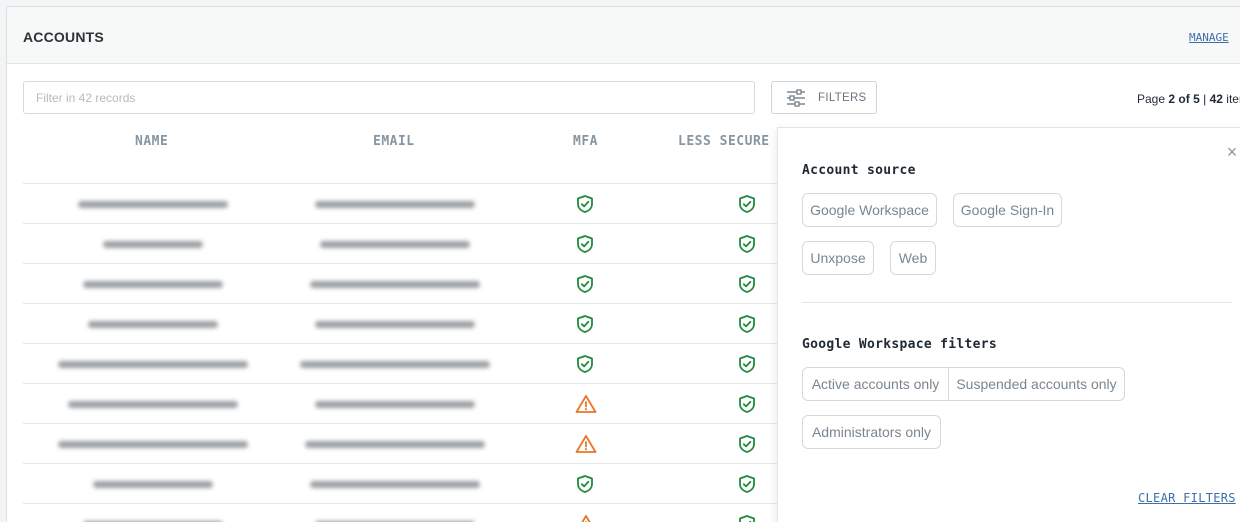  What do you see at coordinates (1037, 384) in the screenshot?
I see `chip-suspended-accounts-only: Suspended accounts only` at bounding box center [1037, 384].